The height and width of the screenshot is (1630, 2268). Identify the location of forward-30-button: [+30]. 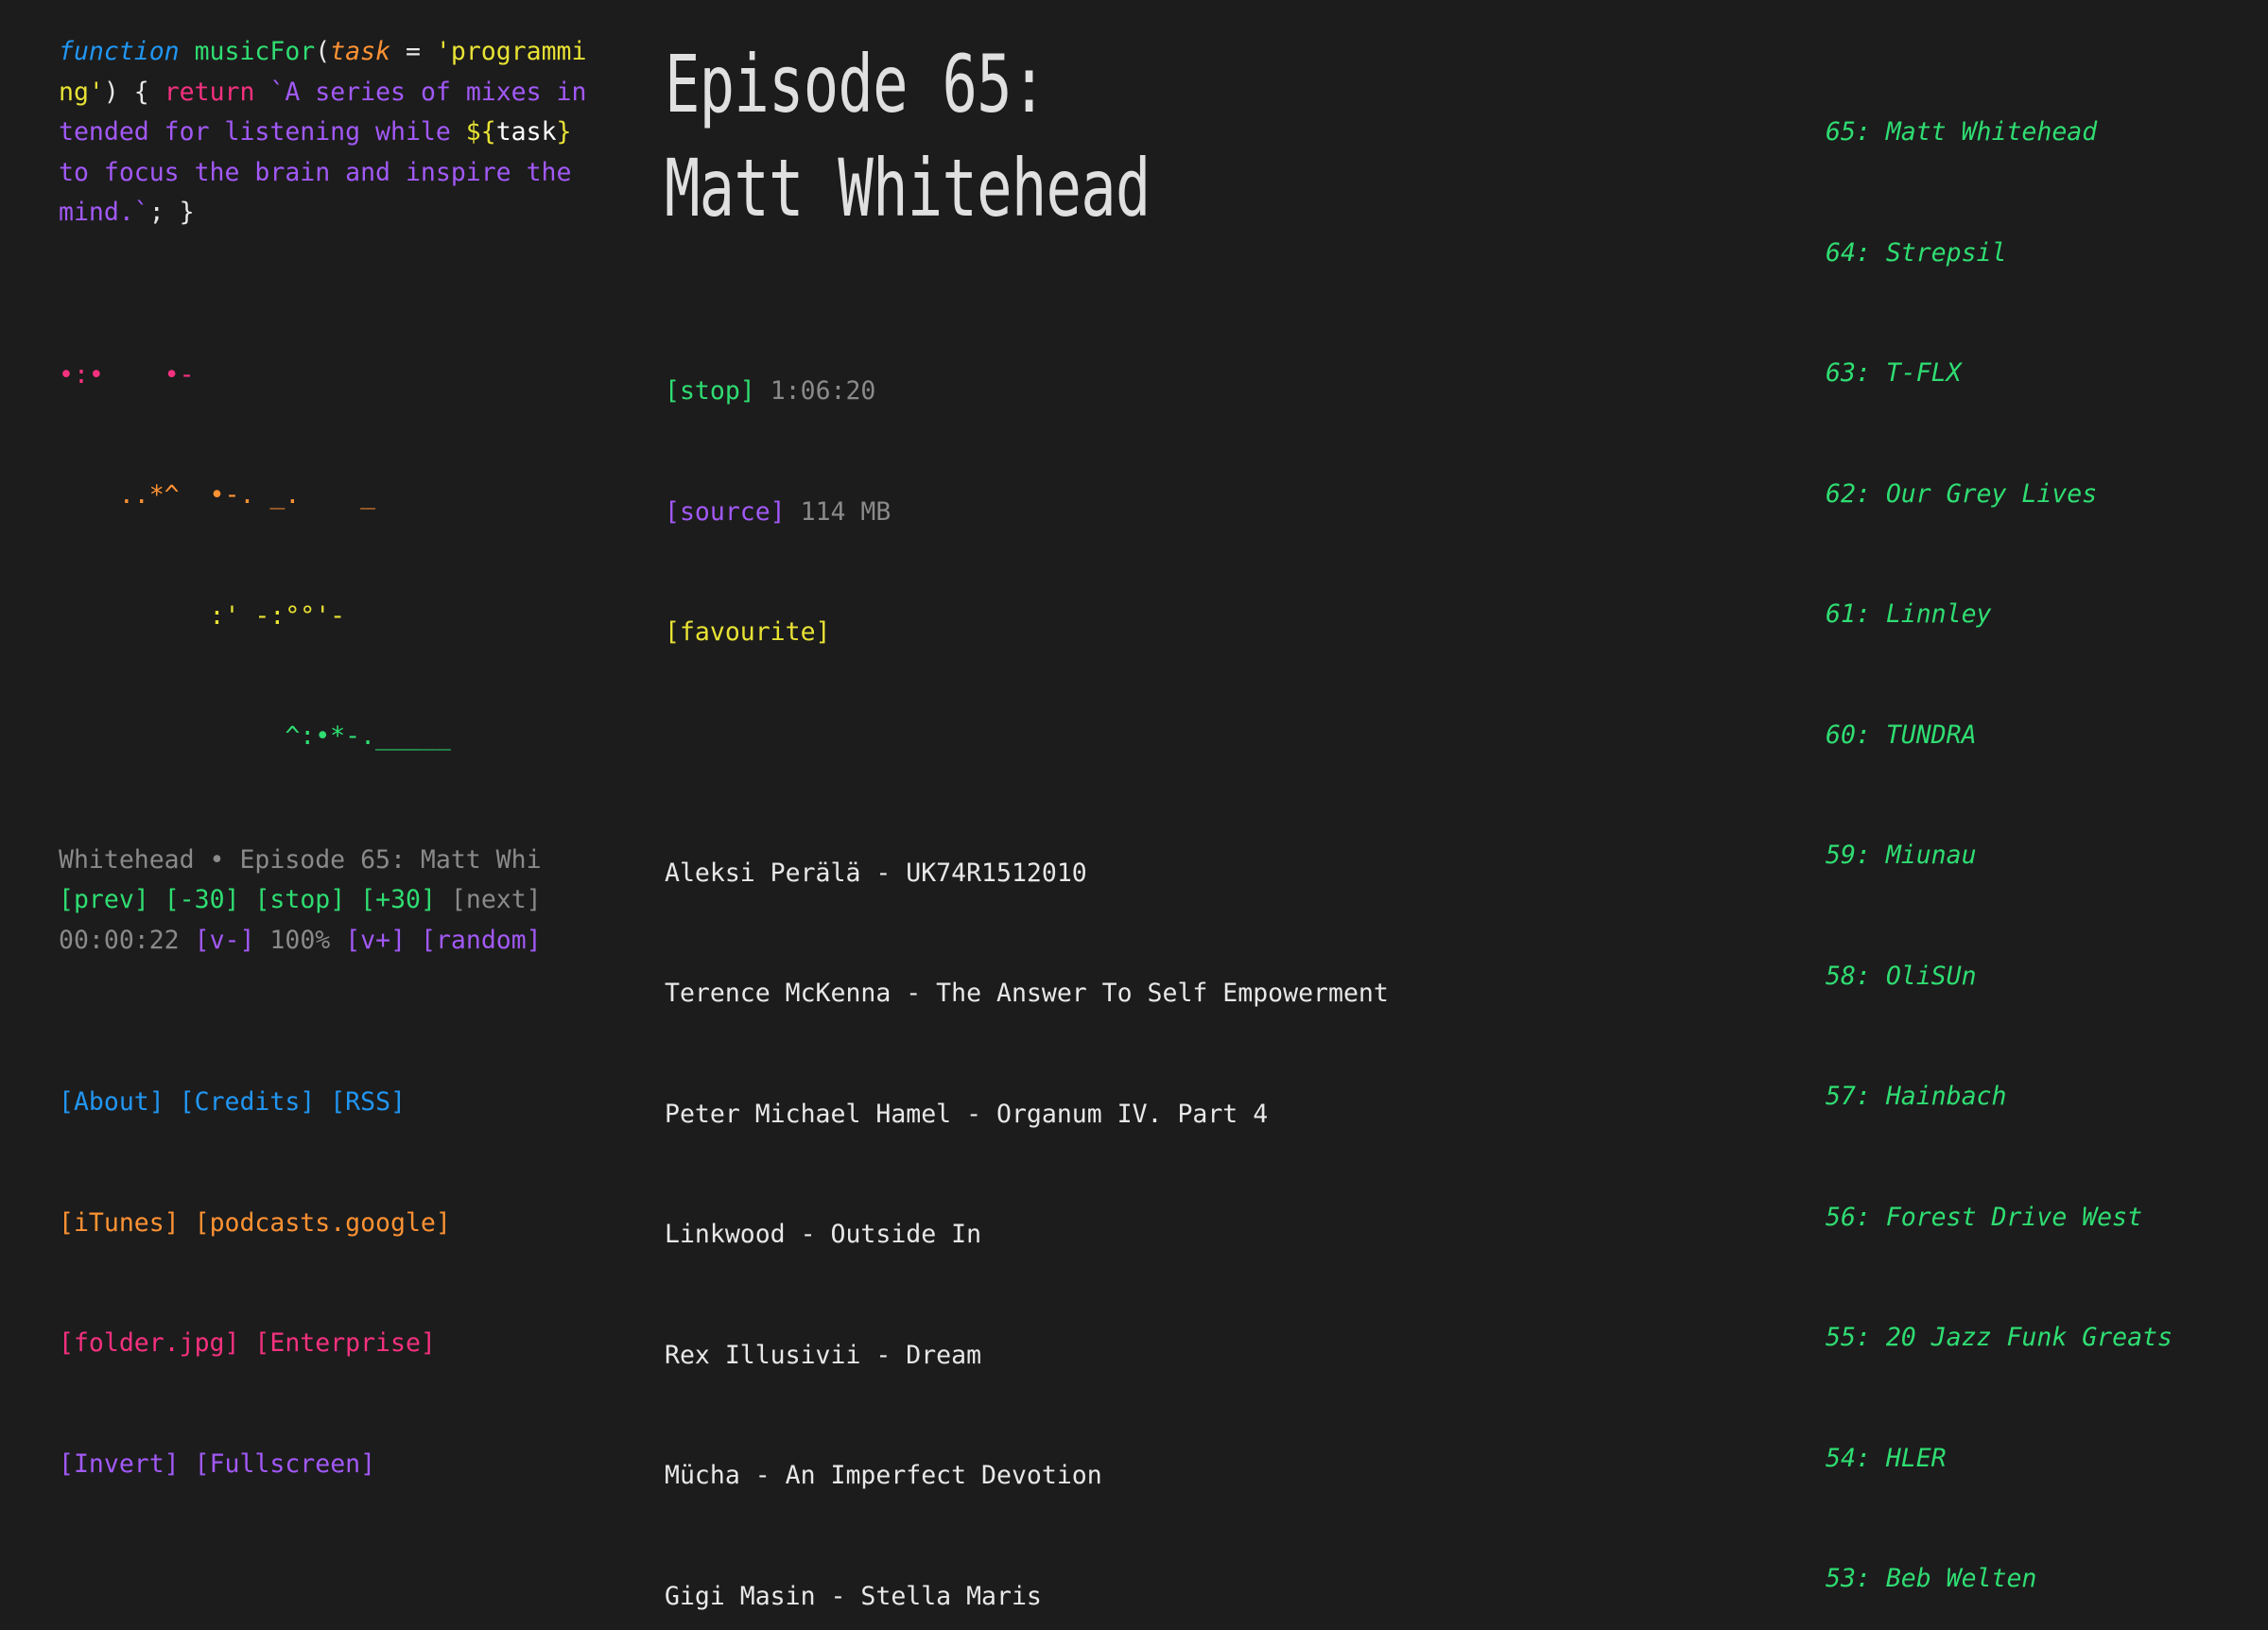
(398, 899).